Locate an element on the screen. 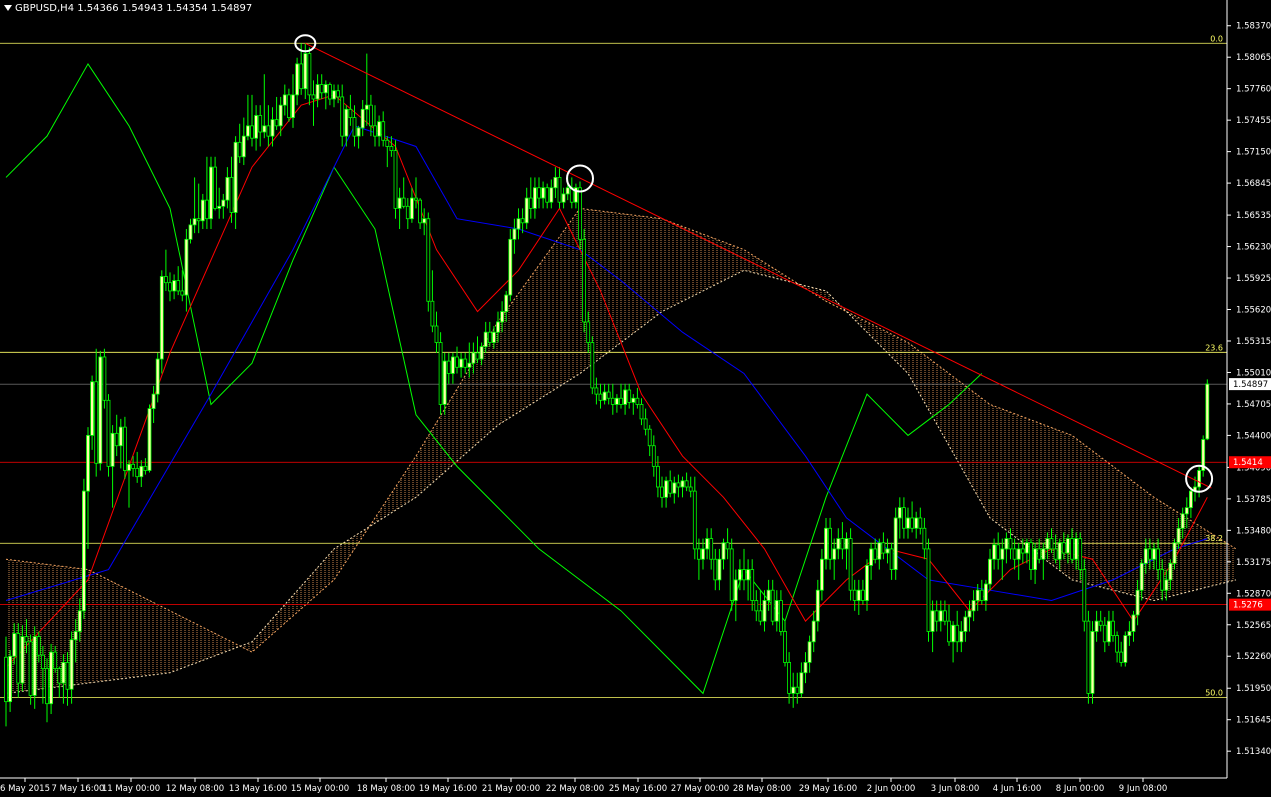  x-tick-label: 22 May 08:00 is located at coordinates (575, 789).